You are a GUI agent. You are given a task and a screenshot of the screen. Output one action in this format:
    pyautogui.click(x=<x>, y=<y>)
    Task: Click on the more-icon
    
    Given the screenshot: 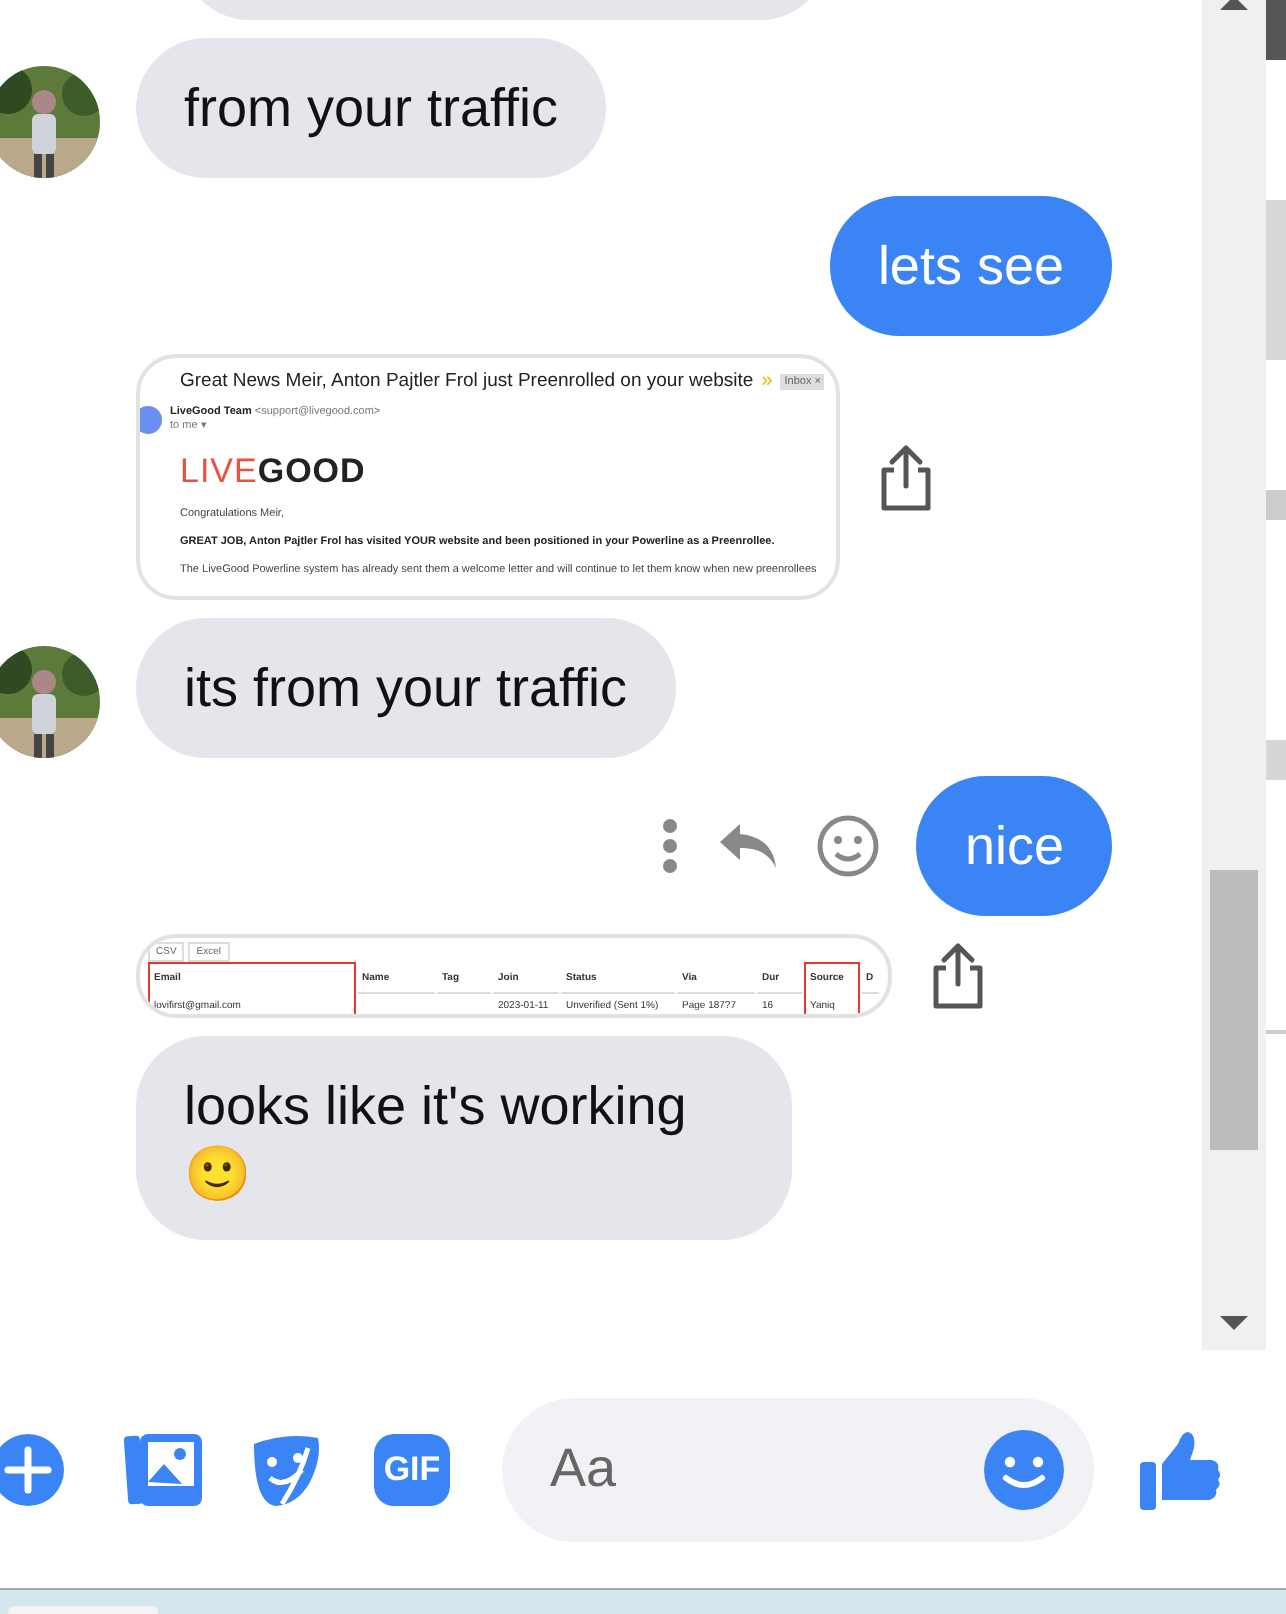 What is the action you would take?
    pyautogui.click(x=670, y=846)
    